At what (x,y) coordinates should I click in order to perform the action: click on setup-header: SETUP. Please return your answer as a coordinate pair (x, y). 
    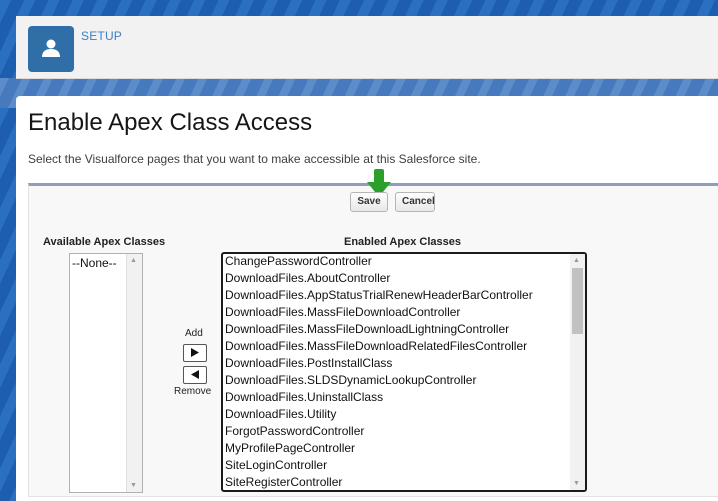
    Looking at the image, I should click on (367, 47).